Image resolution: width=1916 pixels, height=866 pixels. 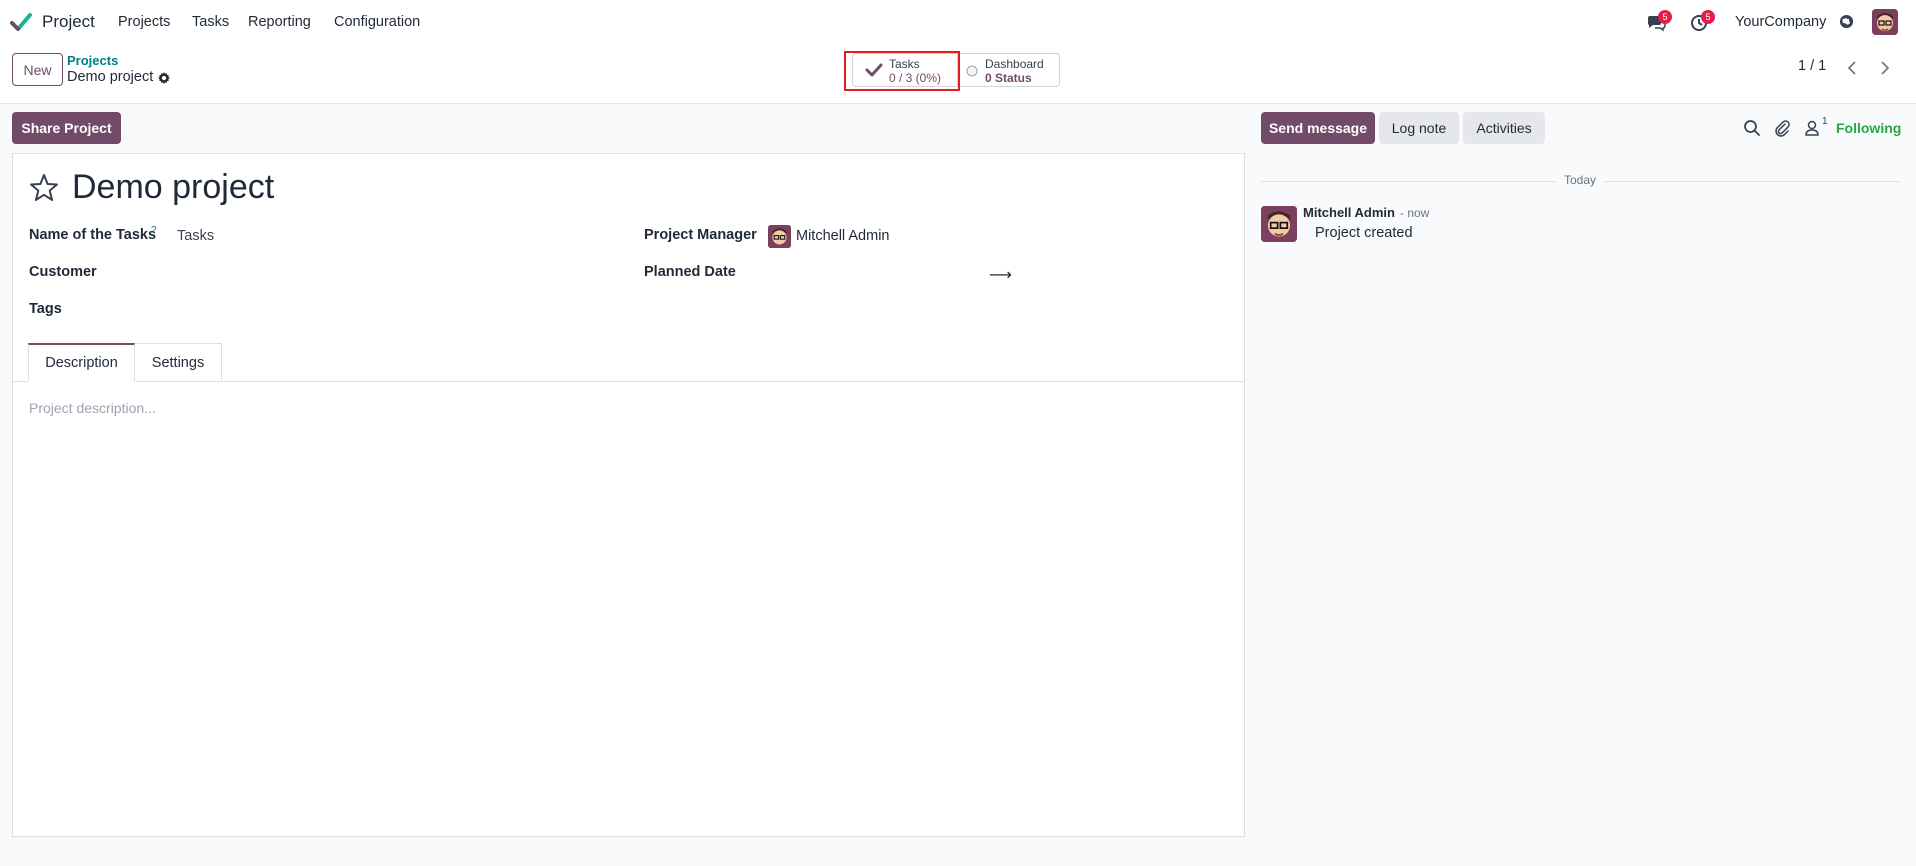 What do you see at coordinates (1868, 128) in the screenshot?
I see `following-button: Following` at bounding box center [1868, 128].